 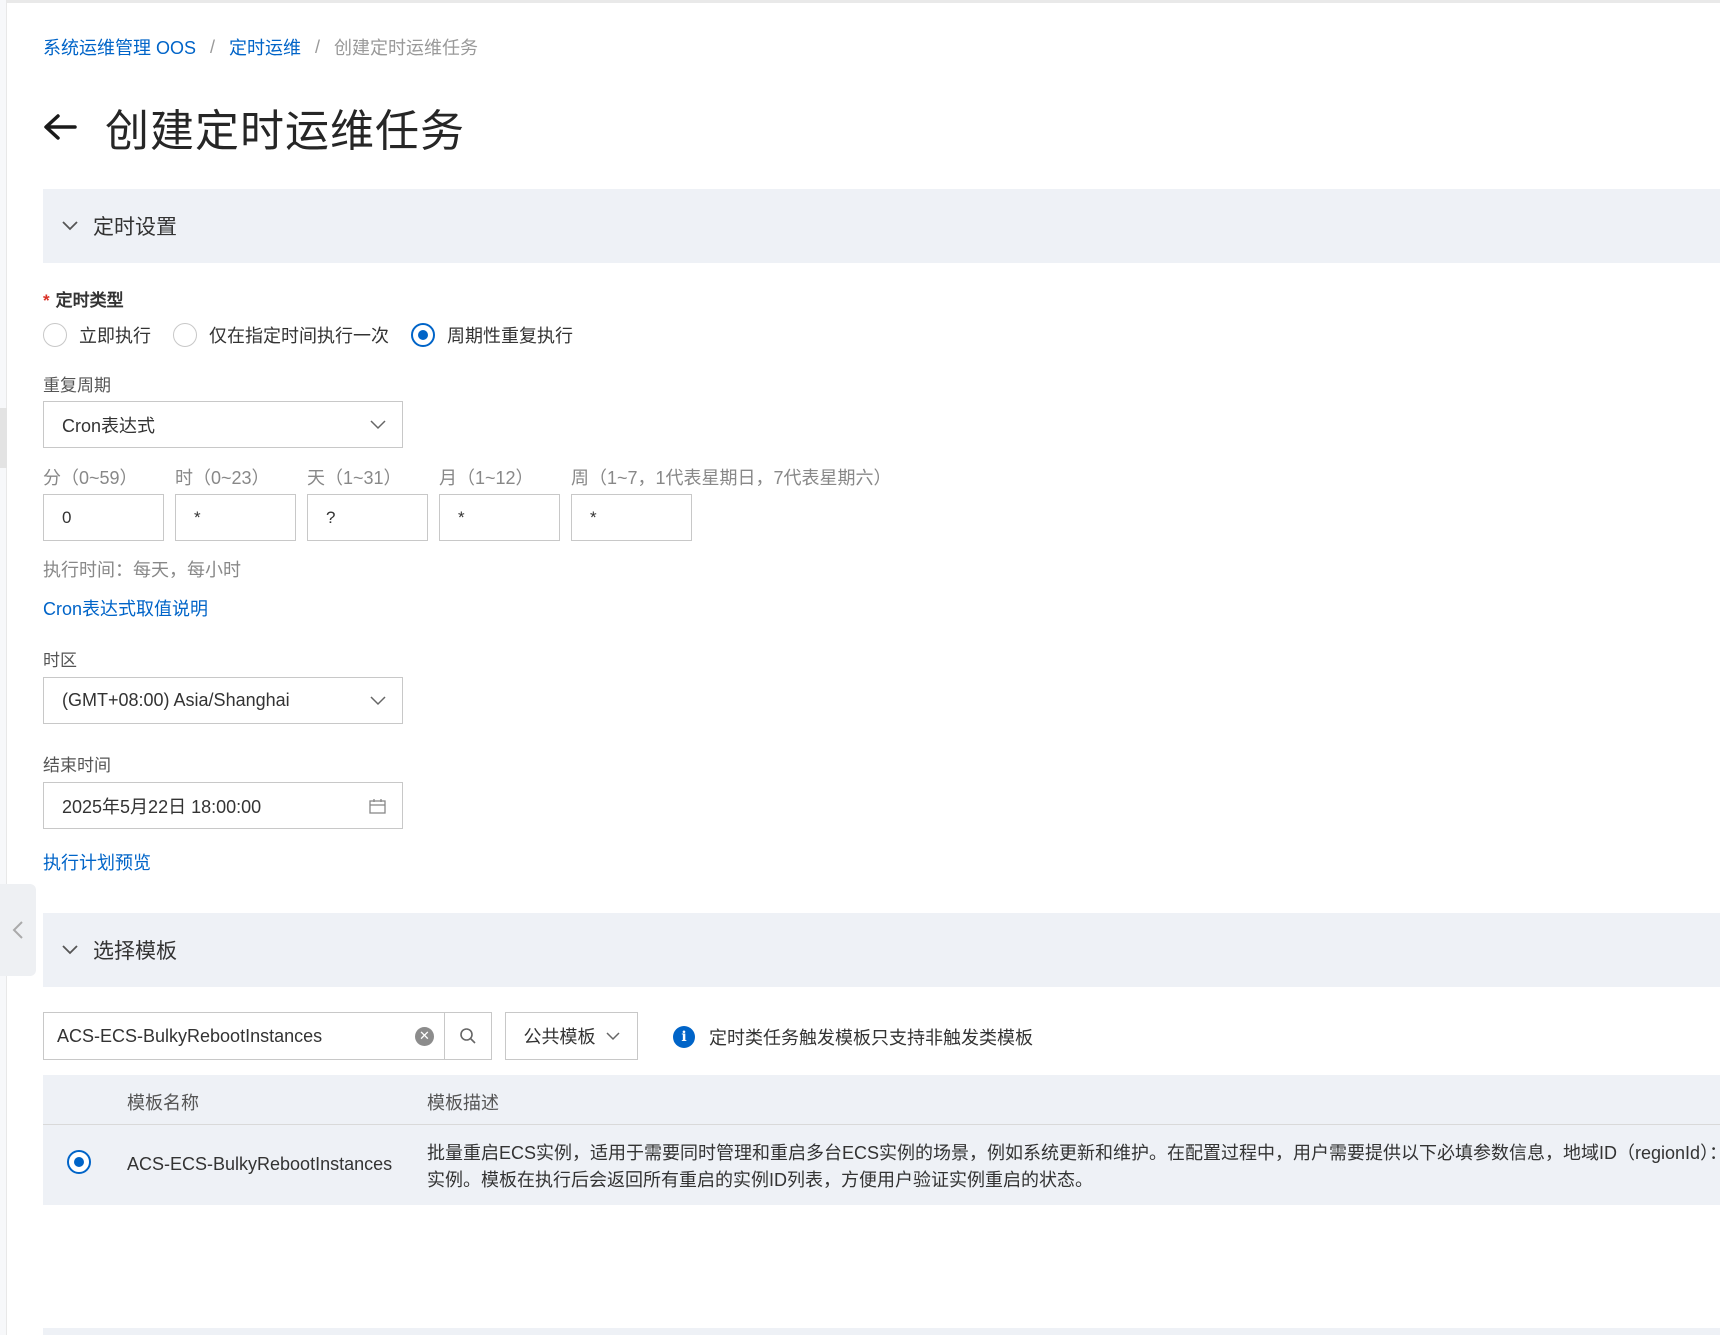 I want to click on radio-run-now: 立即执行, so click(x=97, y=335).